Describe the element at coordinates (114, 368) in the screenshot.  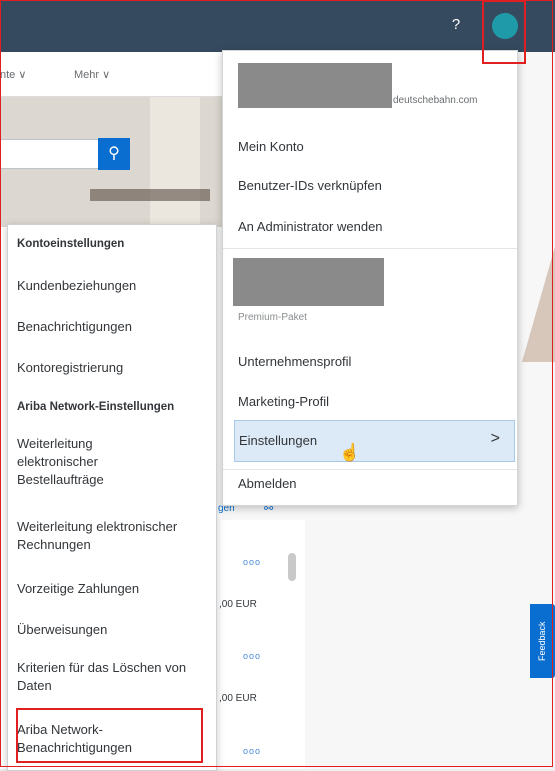
I see `menu-item-account-registration: Kontoregistrierung` at that location.